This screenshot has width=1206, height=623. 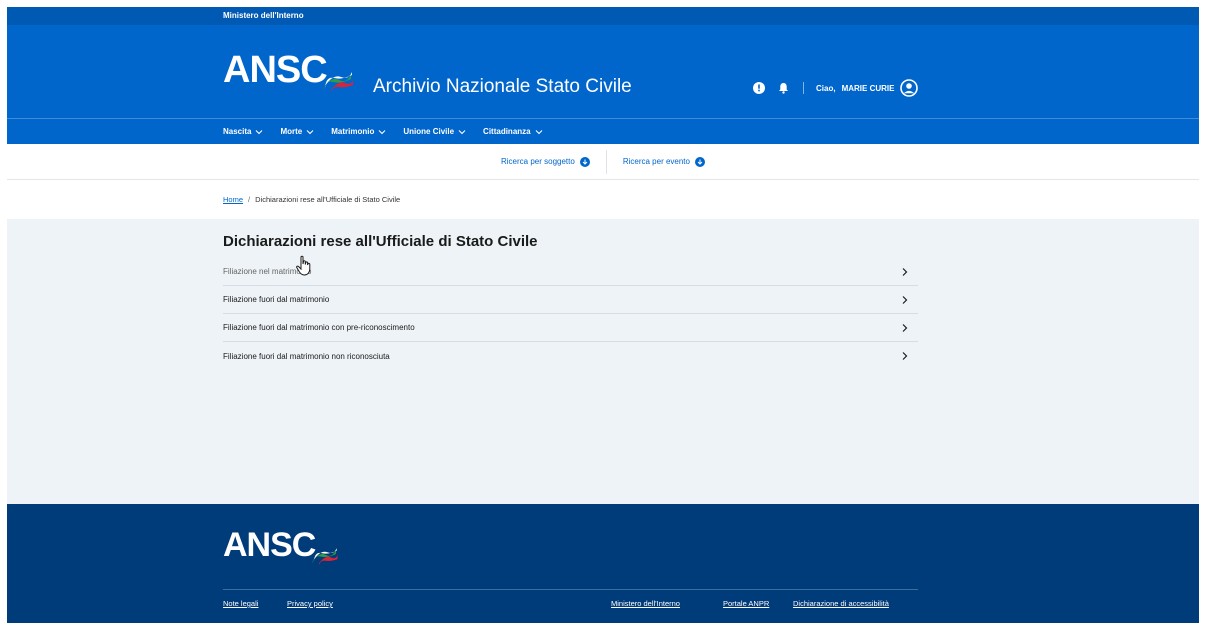 I want to click on search-by-subject-link: Ricerca per soggetto, so click(x=545, y=161).